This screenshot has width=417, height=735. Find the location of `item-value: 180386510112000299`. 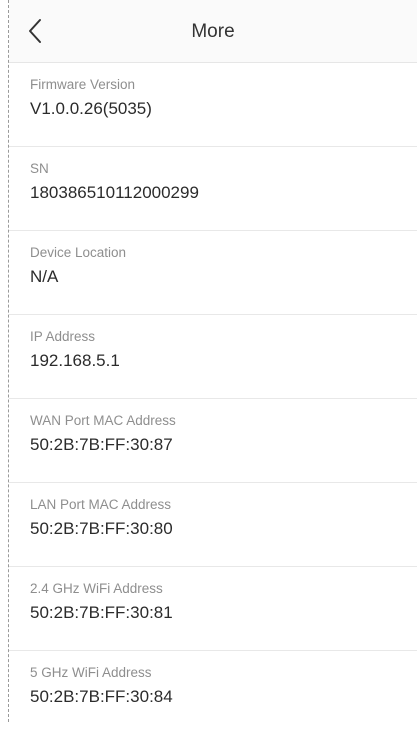

item-value: 180386510112000299 is located at coordinates (114, 192).